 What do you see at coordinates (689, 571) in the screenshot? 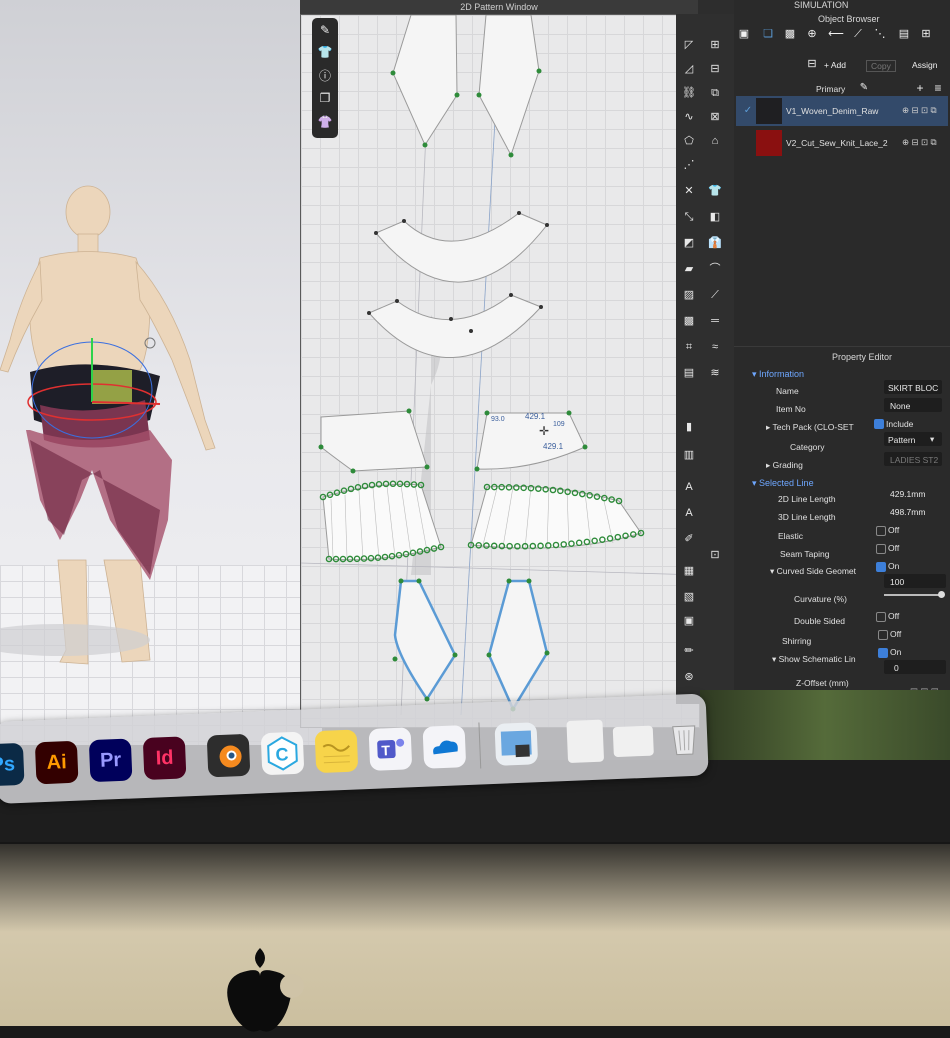
I see `grid-icon: ▦` at bounding box center [689, 571].